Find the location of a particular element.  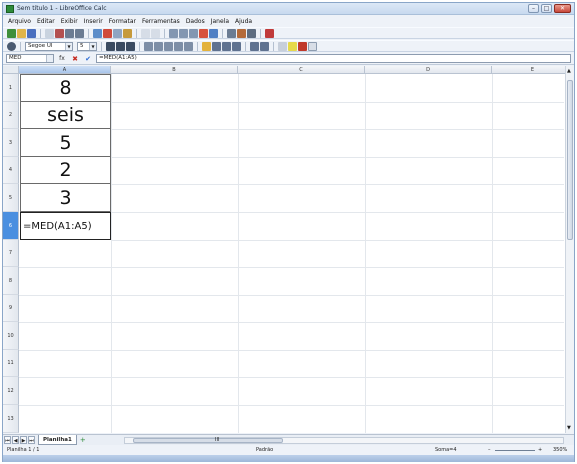

chart-icon is located at coordinates (203, 33).